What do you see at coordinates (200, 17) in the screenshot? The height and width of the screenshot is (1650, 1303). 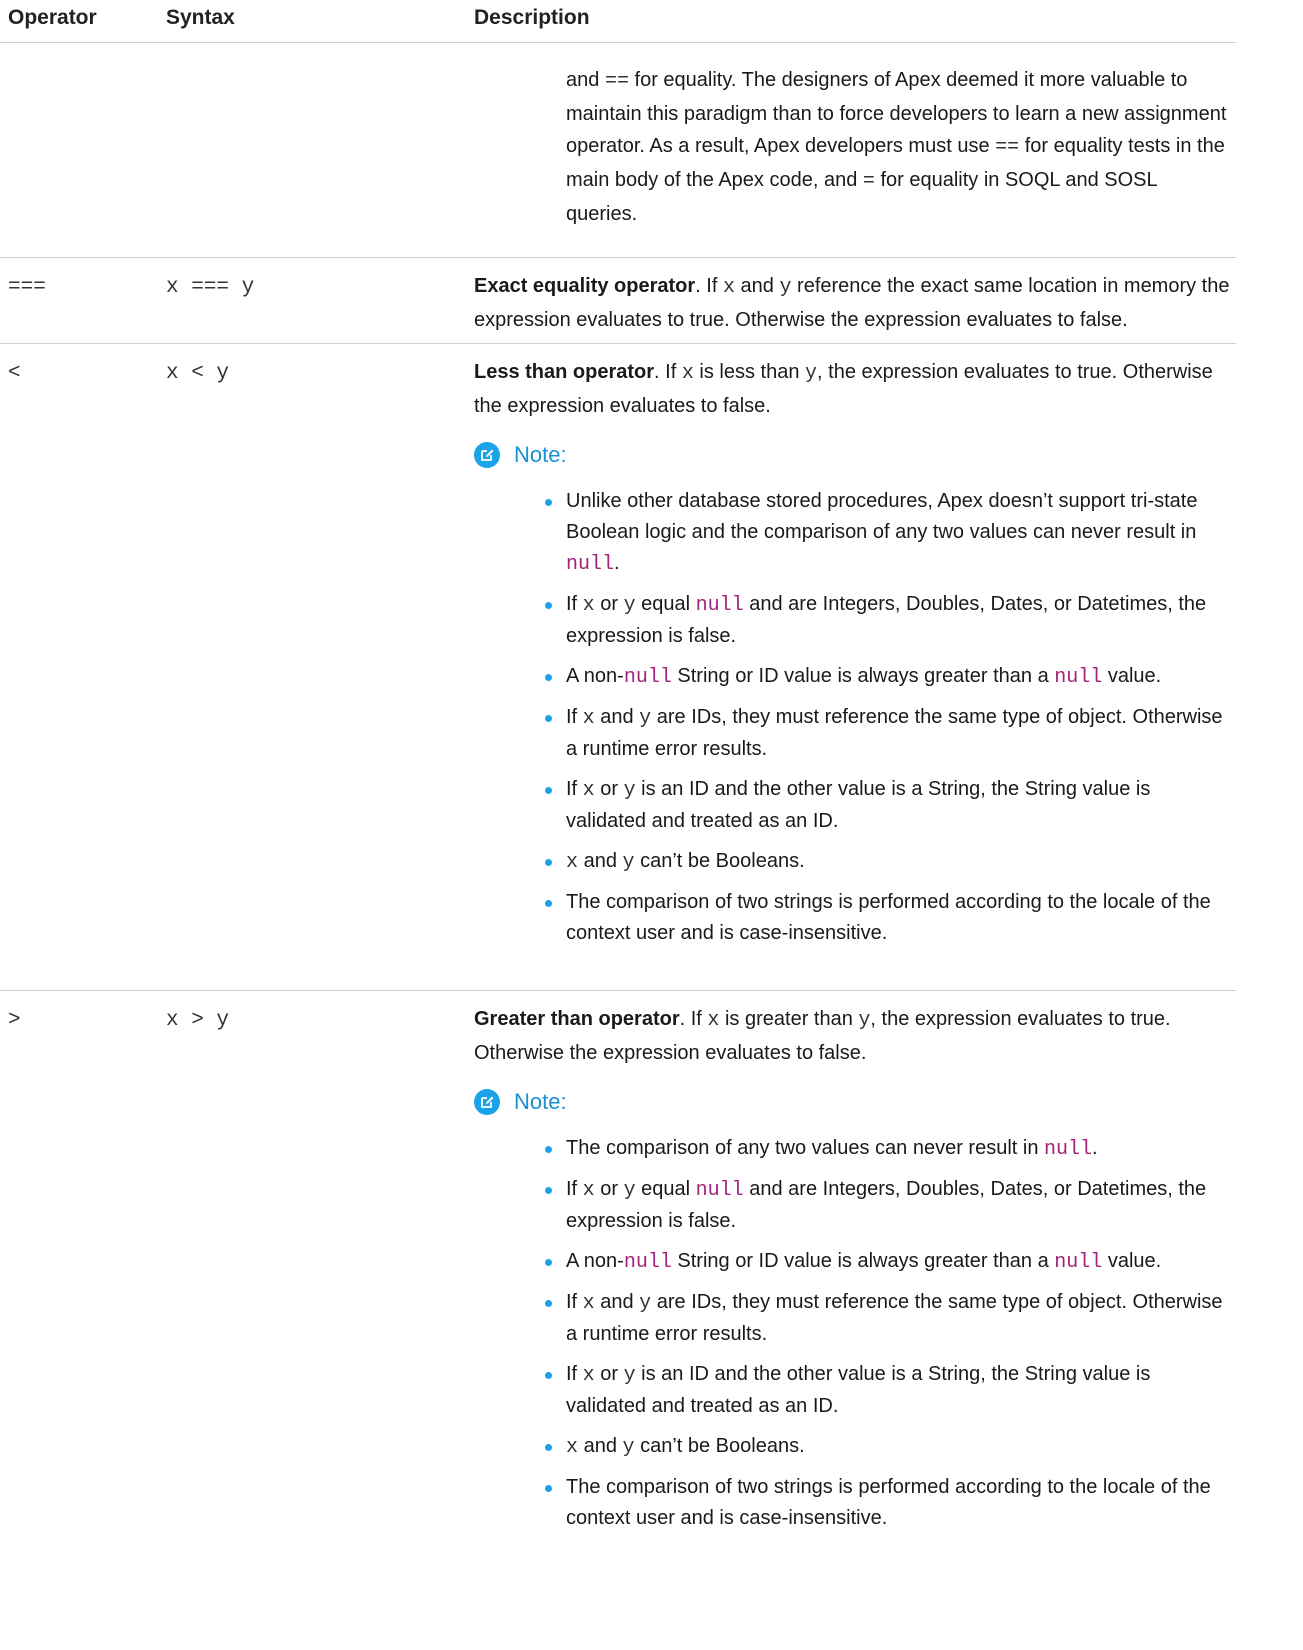 I see `column-header-syntax: Syntax` at bounding box center [200, 17].